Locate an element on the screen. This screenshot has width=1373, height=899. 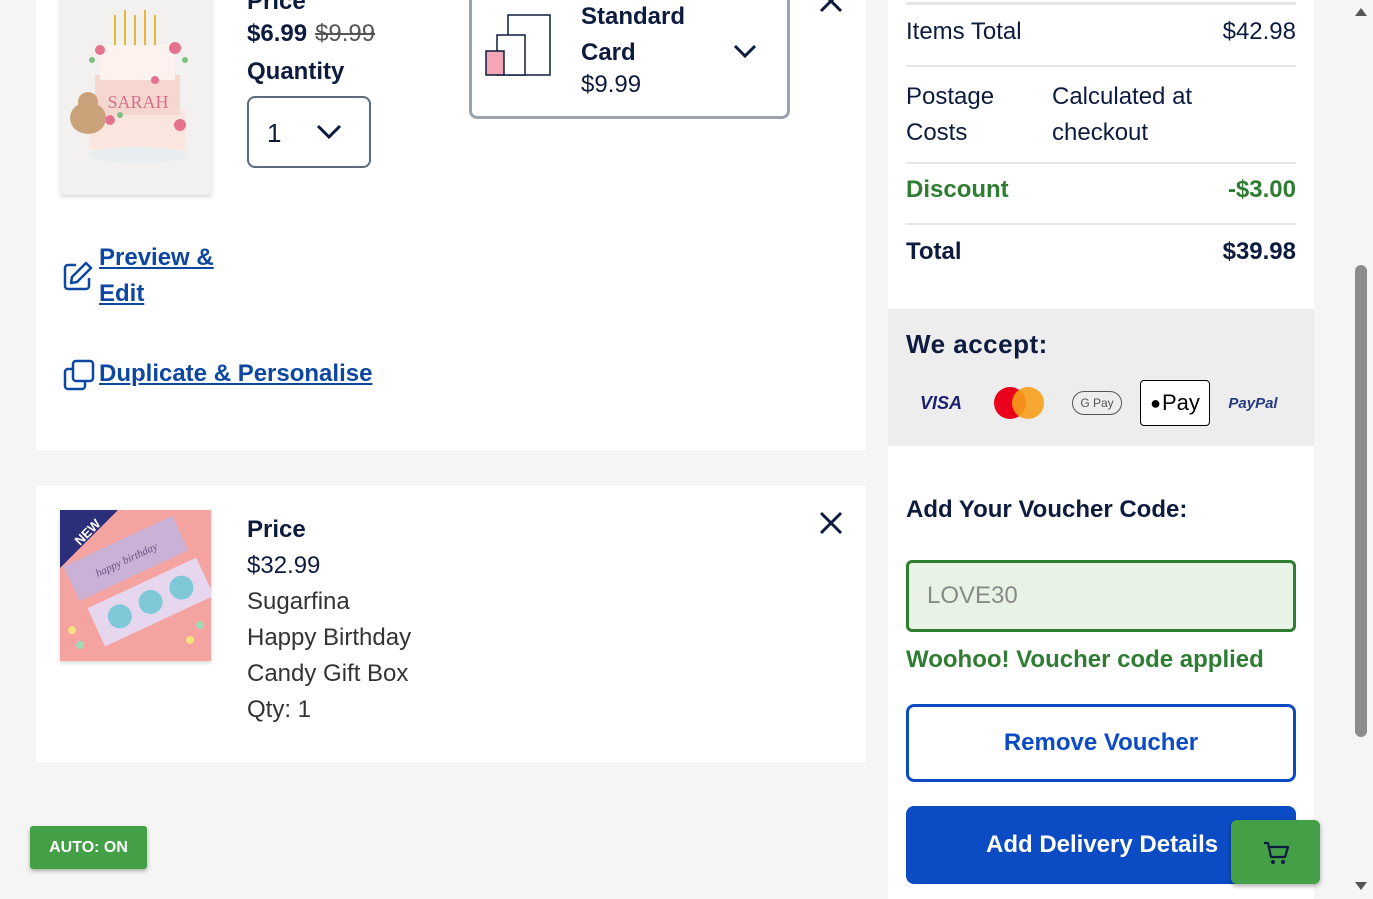
card-size-icon is located at coordinates (518, 45).